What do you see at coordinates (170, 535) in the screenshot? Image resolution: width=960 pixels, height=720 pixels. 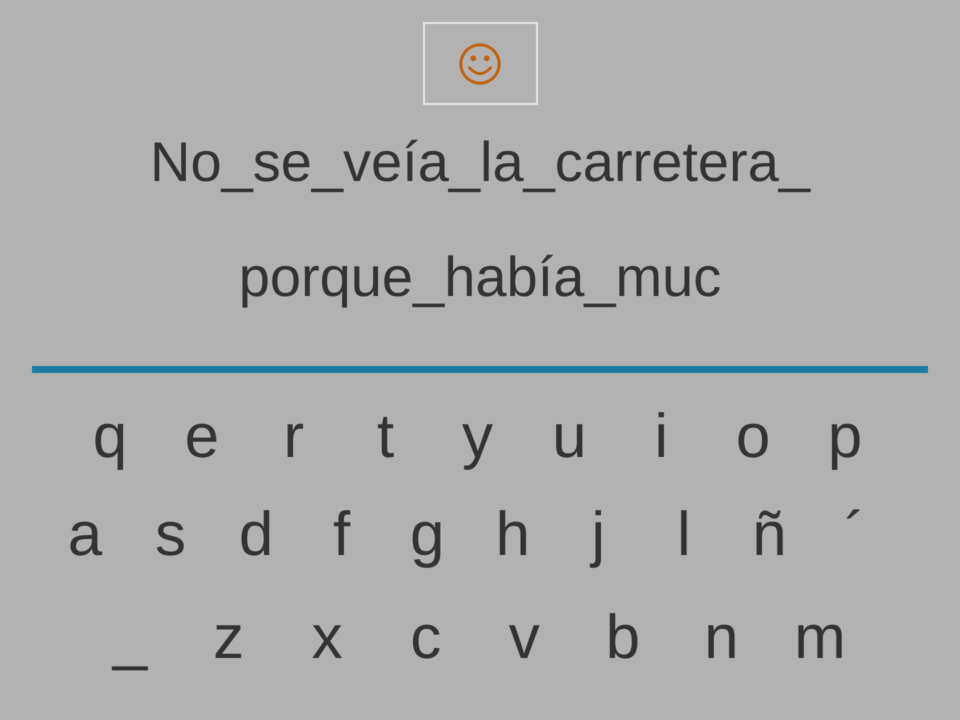 I see `letter-key: s` at bounding box center [170, 535].